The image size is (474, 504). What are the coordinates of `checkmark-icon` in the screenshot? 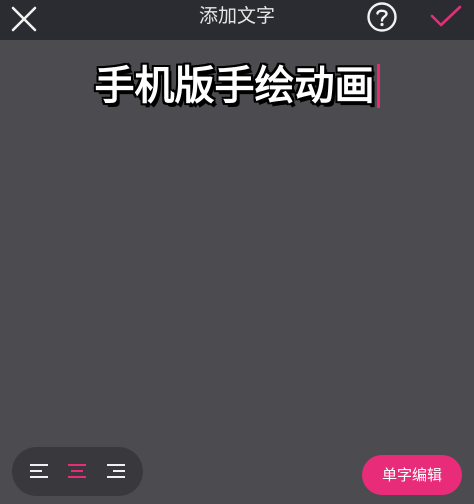 It's located at (446, 16).